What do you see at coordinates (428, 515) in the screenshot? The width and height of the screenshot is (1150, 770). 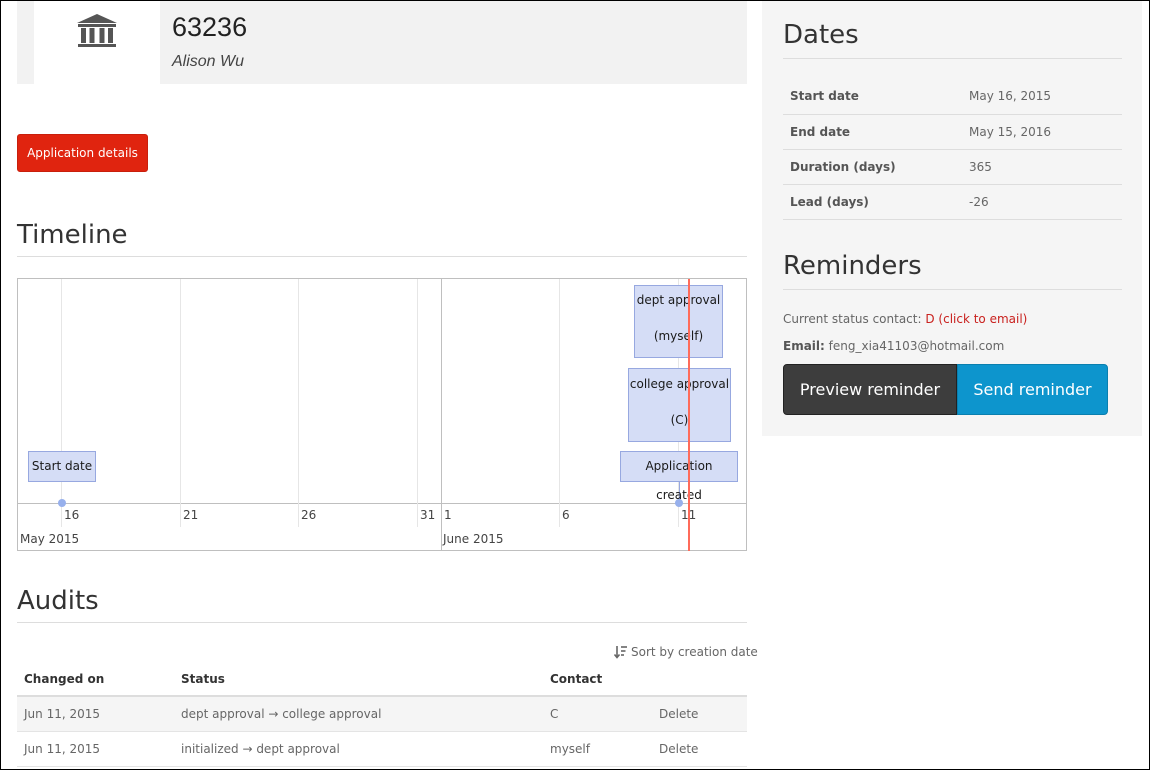 I see `axis-day-label: 31` at bounding box center [428, 515].